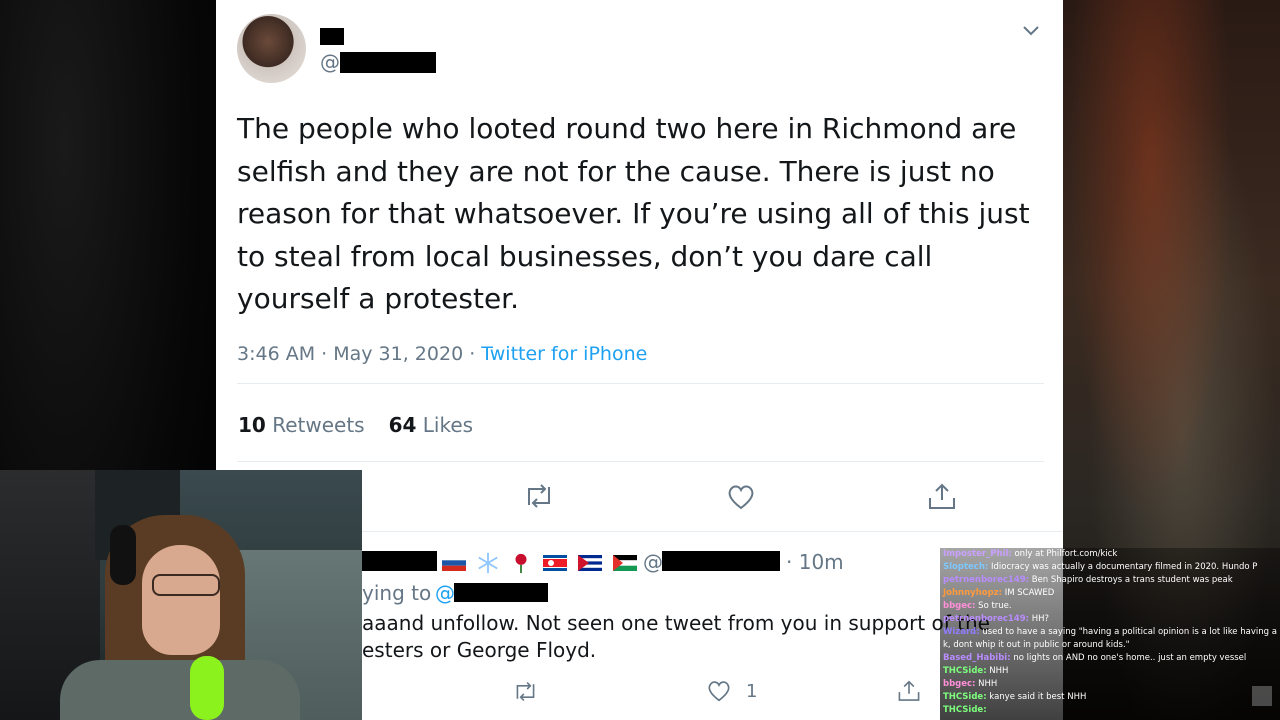  Describe the element at coordinates (488, 563) in the screenshot. I see `snowflake-icon` at that location.